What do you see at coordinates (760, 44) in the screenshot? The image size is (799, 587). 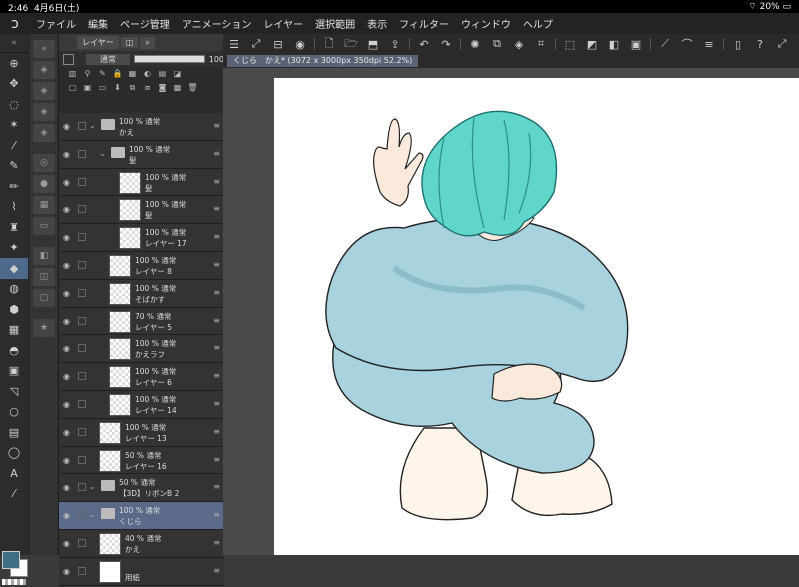 I see `help-icon: ?` at bounding box center [760, 44].